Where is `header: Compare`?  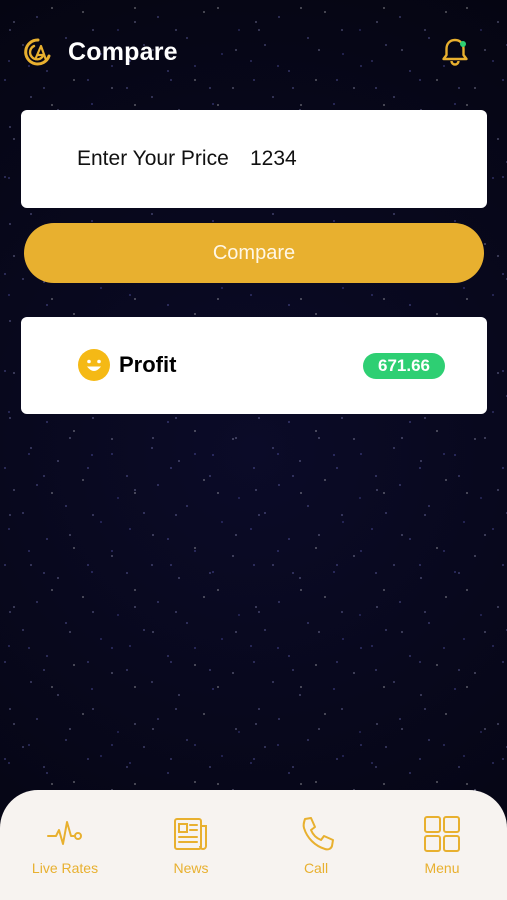 header: Compare is located at coordinates (253, 53).